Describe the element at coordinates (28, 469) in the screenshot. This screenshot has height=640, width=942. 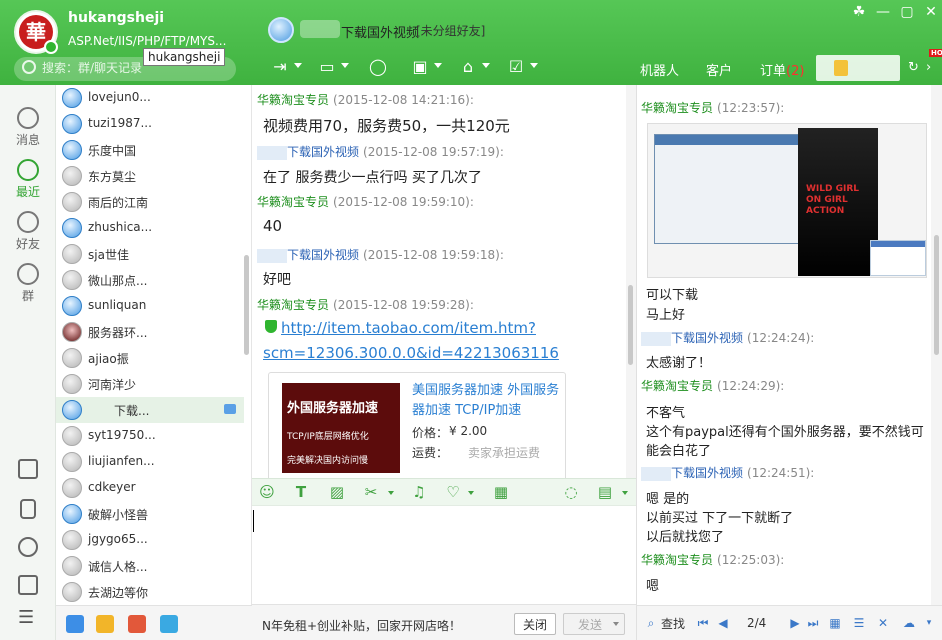
I see `apps-grid-icon` at that location.